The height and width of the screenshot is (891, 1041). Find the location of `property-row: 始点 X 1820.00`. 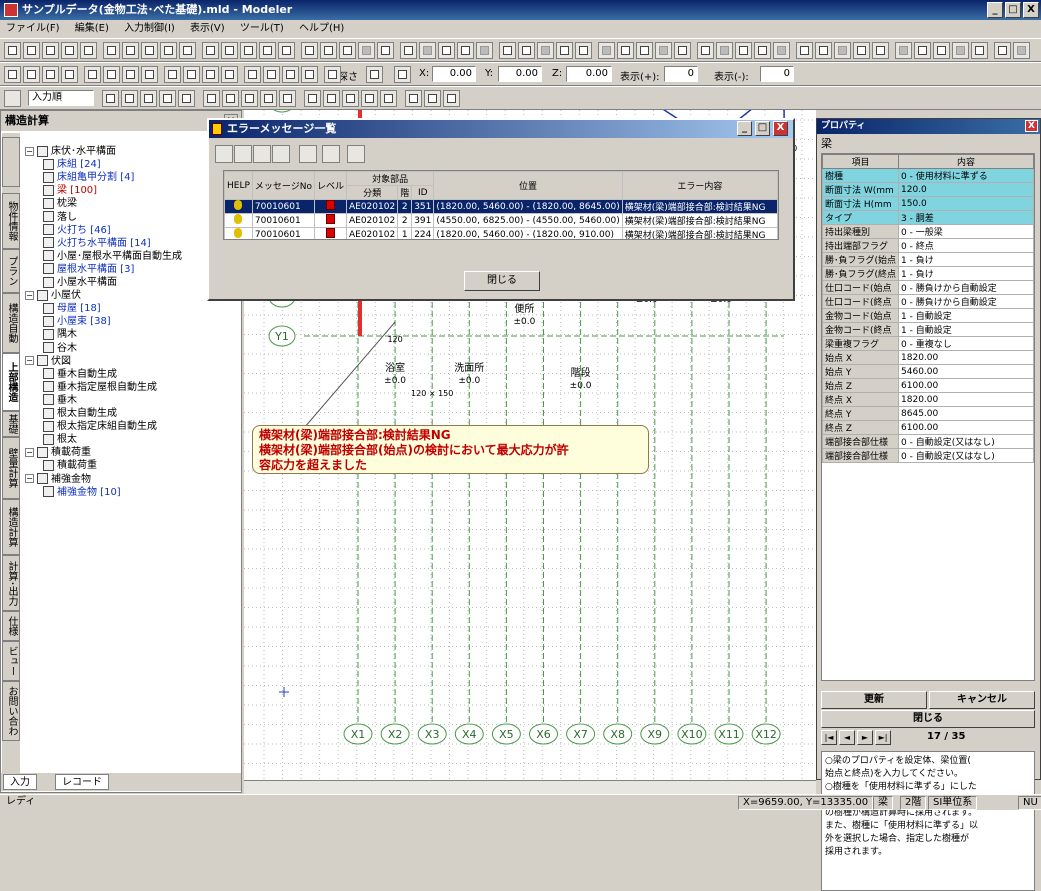

property-row: 始点 X 1820.00 is located at coordinates (928, 357).